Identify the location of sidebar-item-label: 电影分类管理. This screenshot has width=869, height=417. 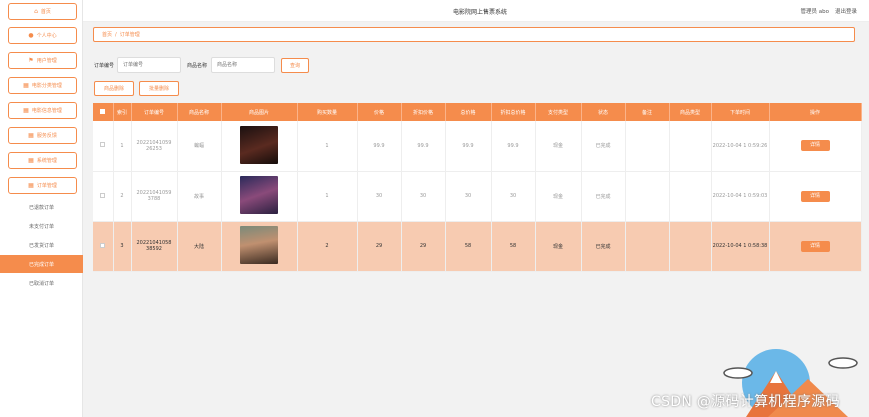
(46, 86).